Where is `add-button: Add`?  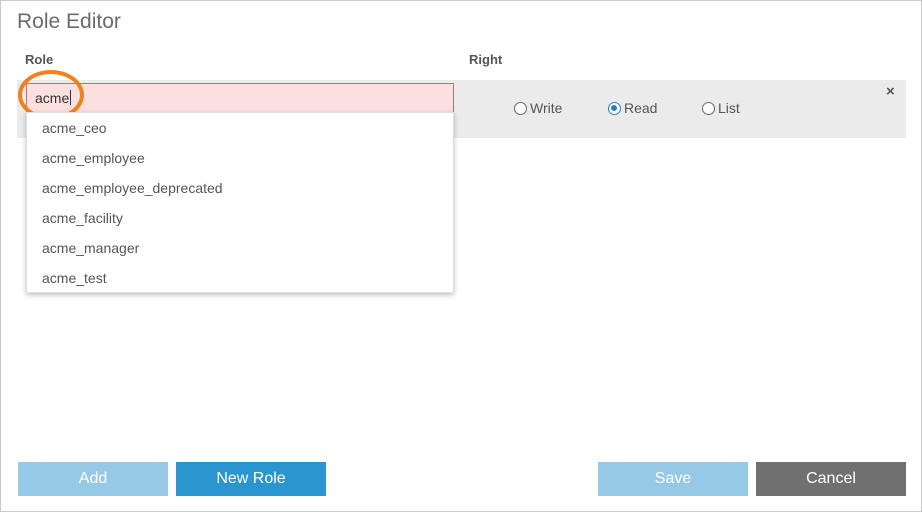
add-button: Add is located at coordinates (93, 479).